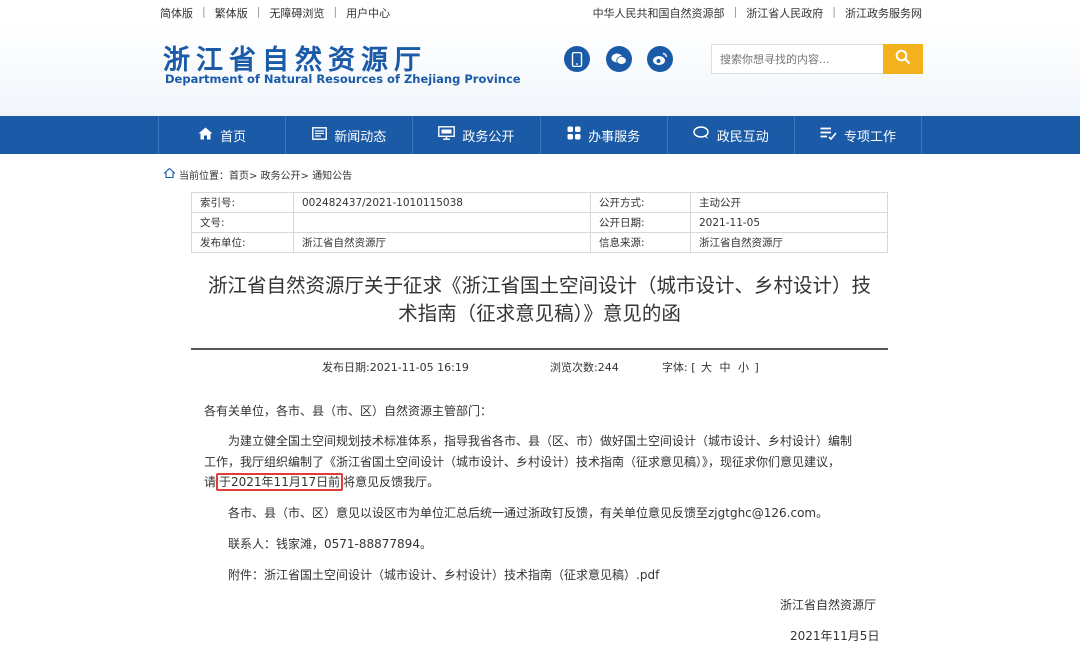 This screenshot has width=1080, height=656. I want to click on breadcrumb: 当前位置： 首页> 政务公开> 通知公告, so click(257, 174).